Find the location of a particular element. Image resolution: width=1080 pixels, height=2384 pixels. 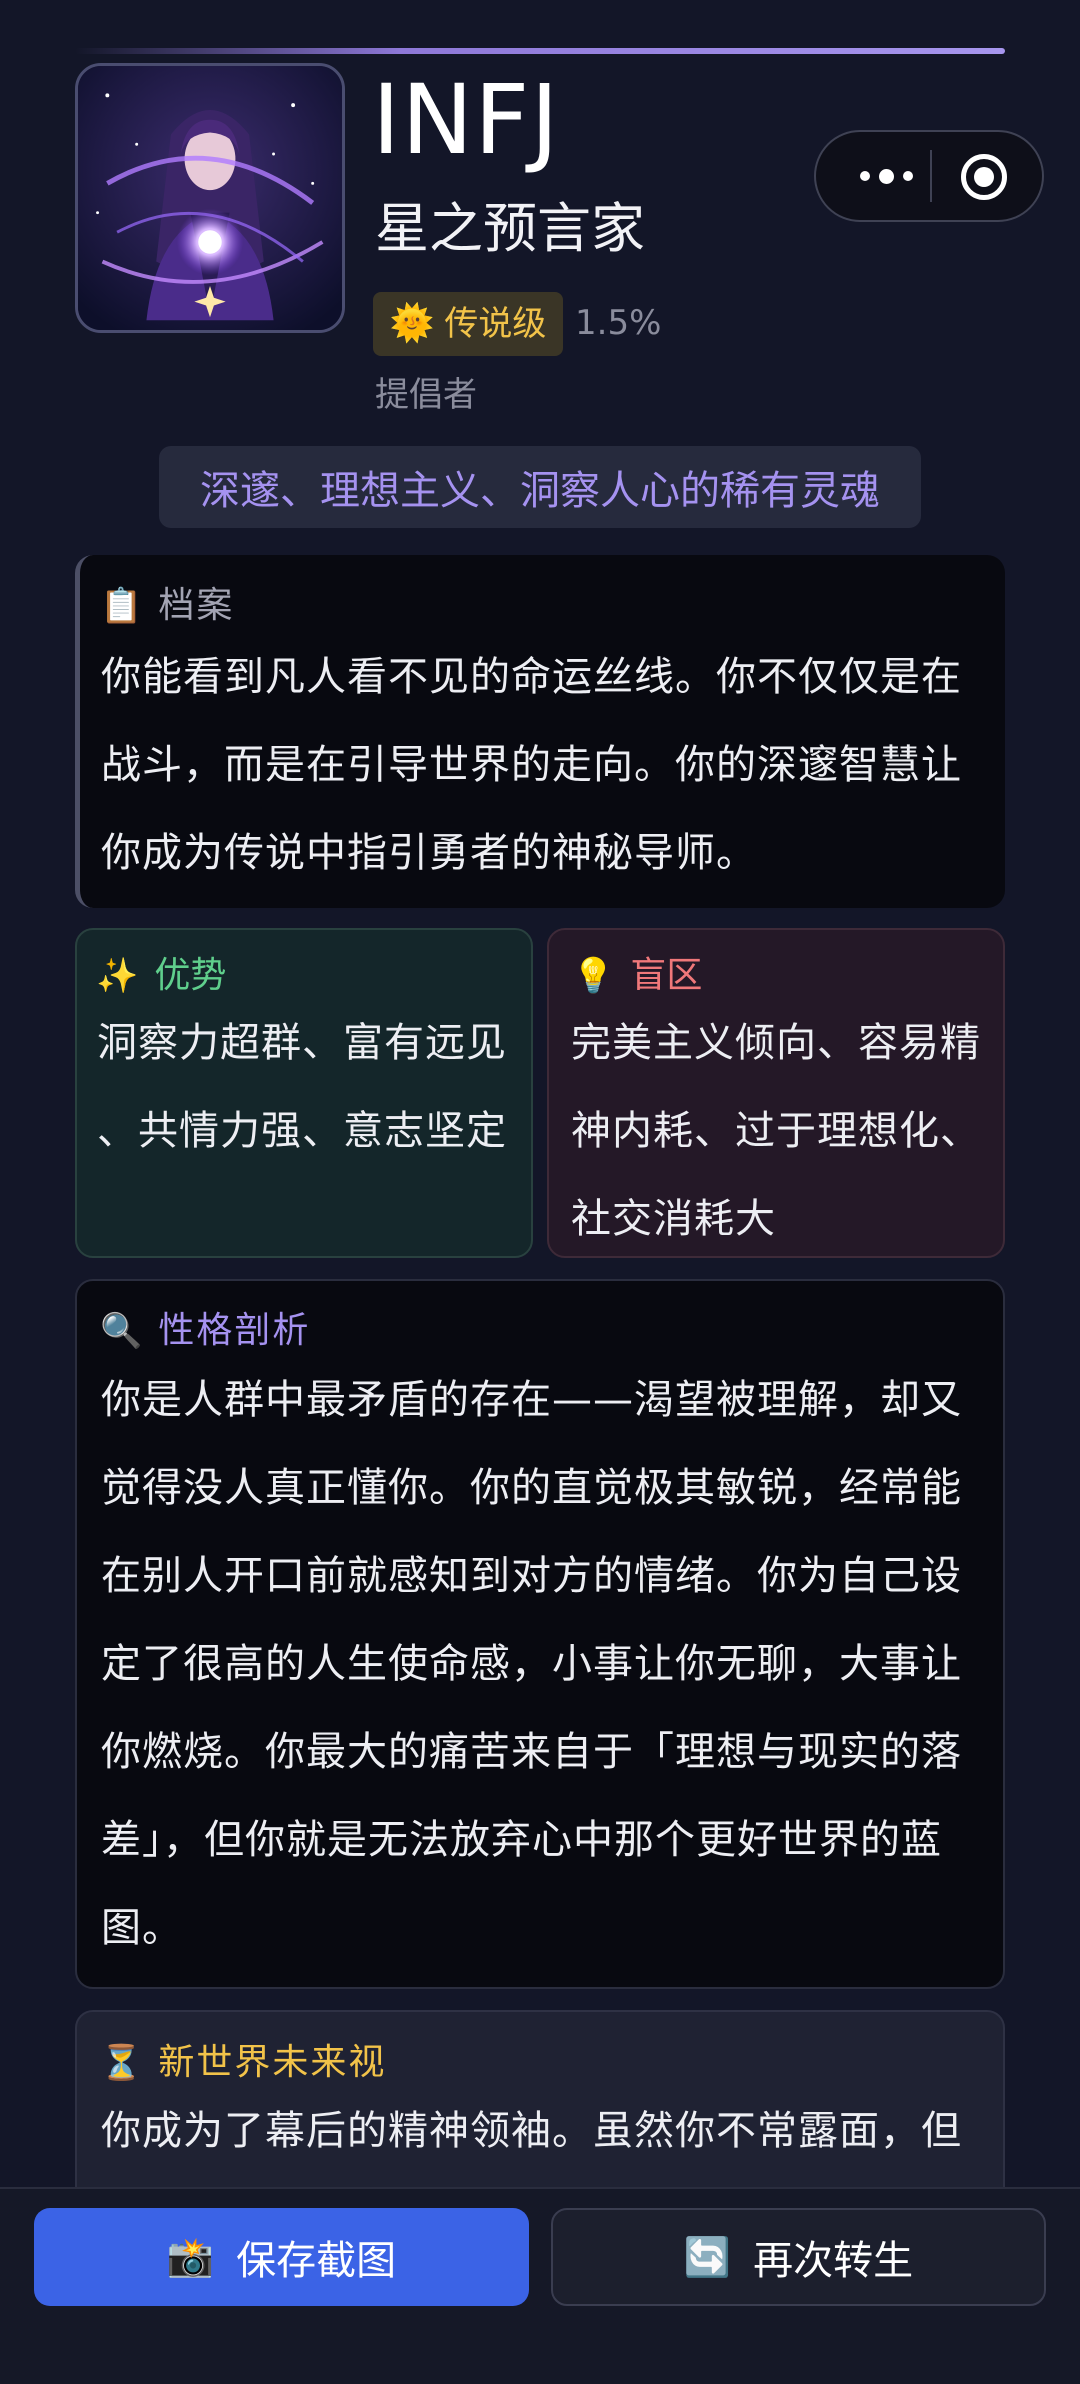

more-options-icon is located at coordinates (886, 176).